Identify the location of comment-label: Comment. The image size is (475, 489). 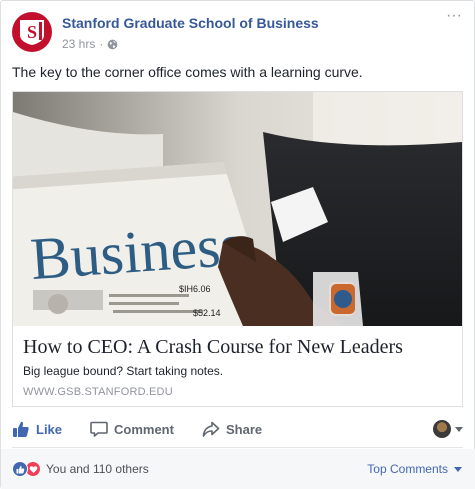
(144, 429).